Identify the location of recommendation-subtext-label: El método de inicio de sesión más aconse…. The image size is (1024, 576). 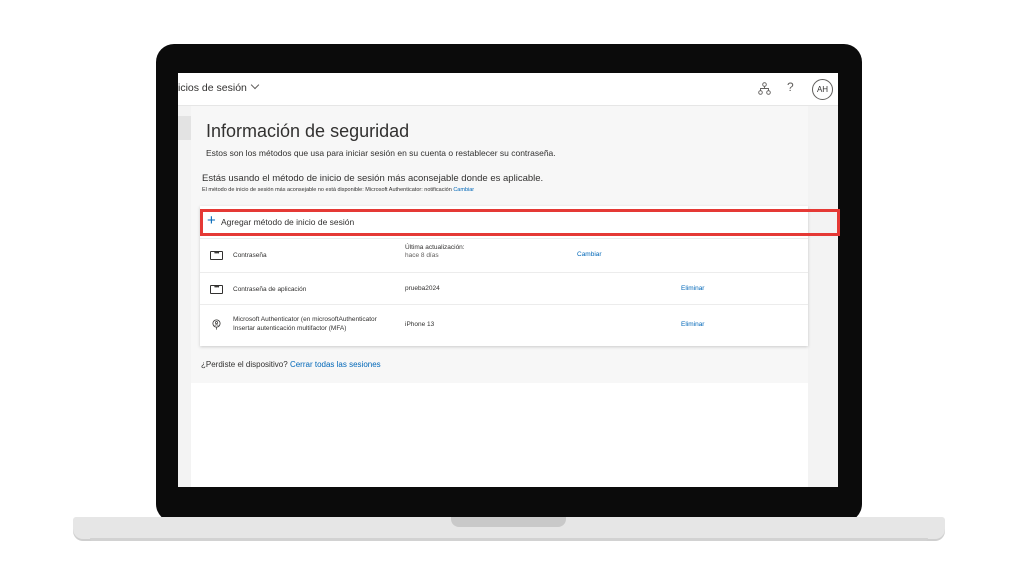
(327, 190).